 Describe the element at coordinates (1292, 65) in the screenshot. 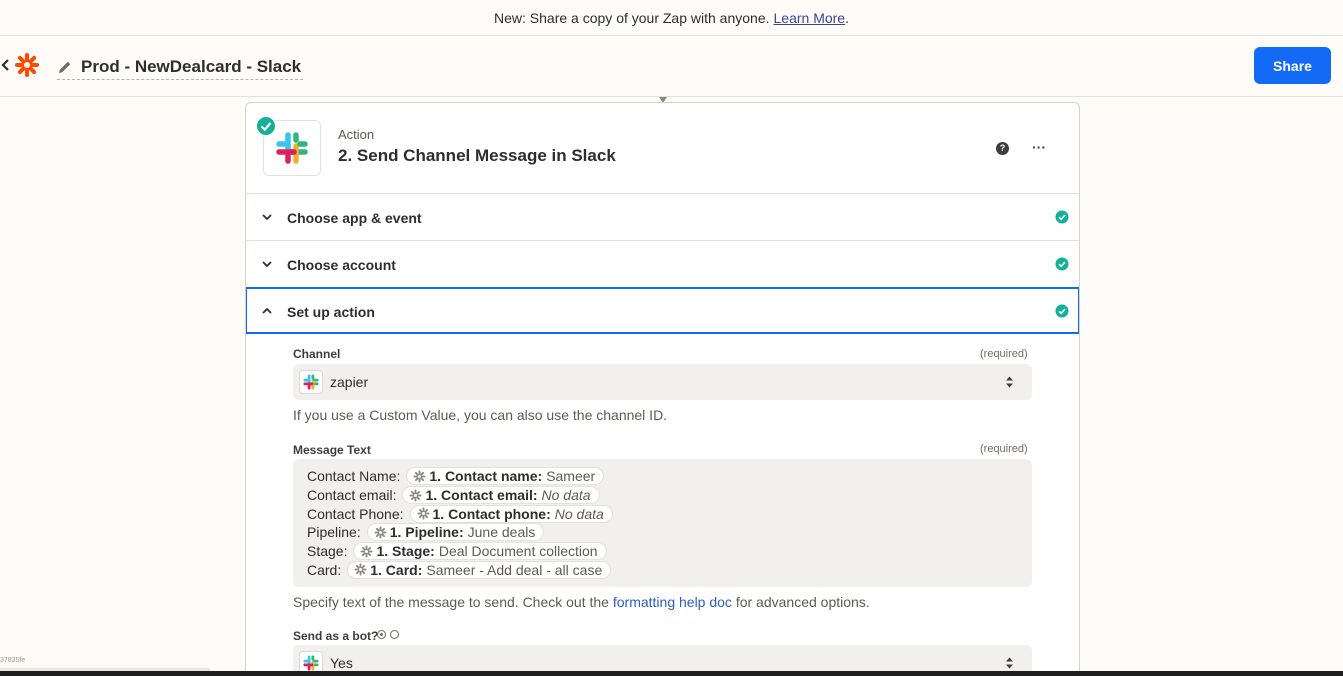

I see `share-button: Share` at that location.